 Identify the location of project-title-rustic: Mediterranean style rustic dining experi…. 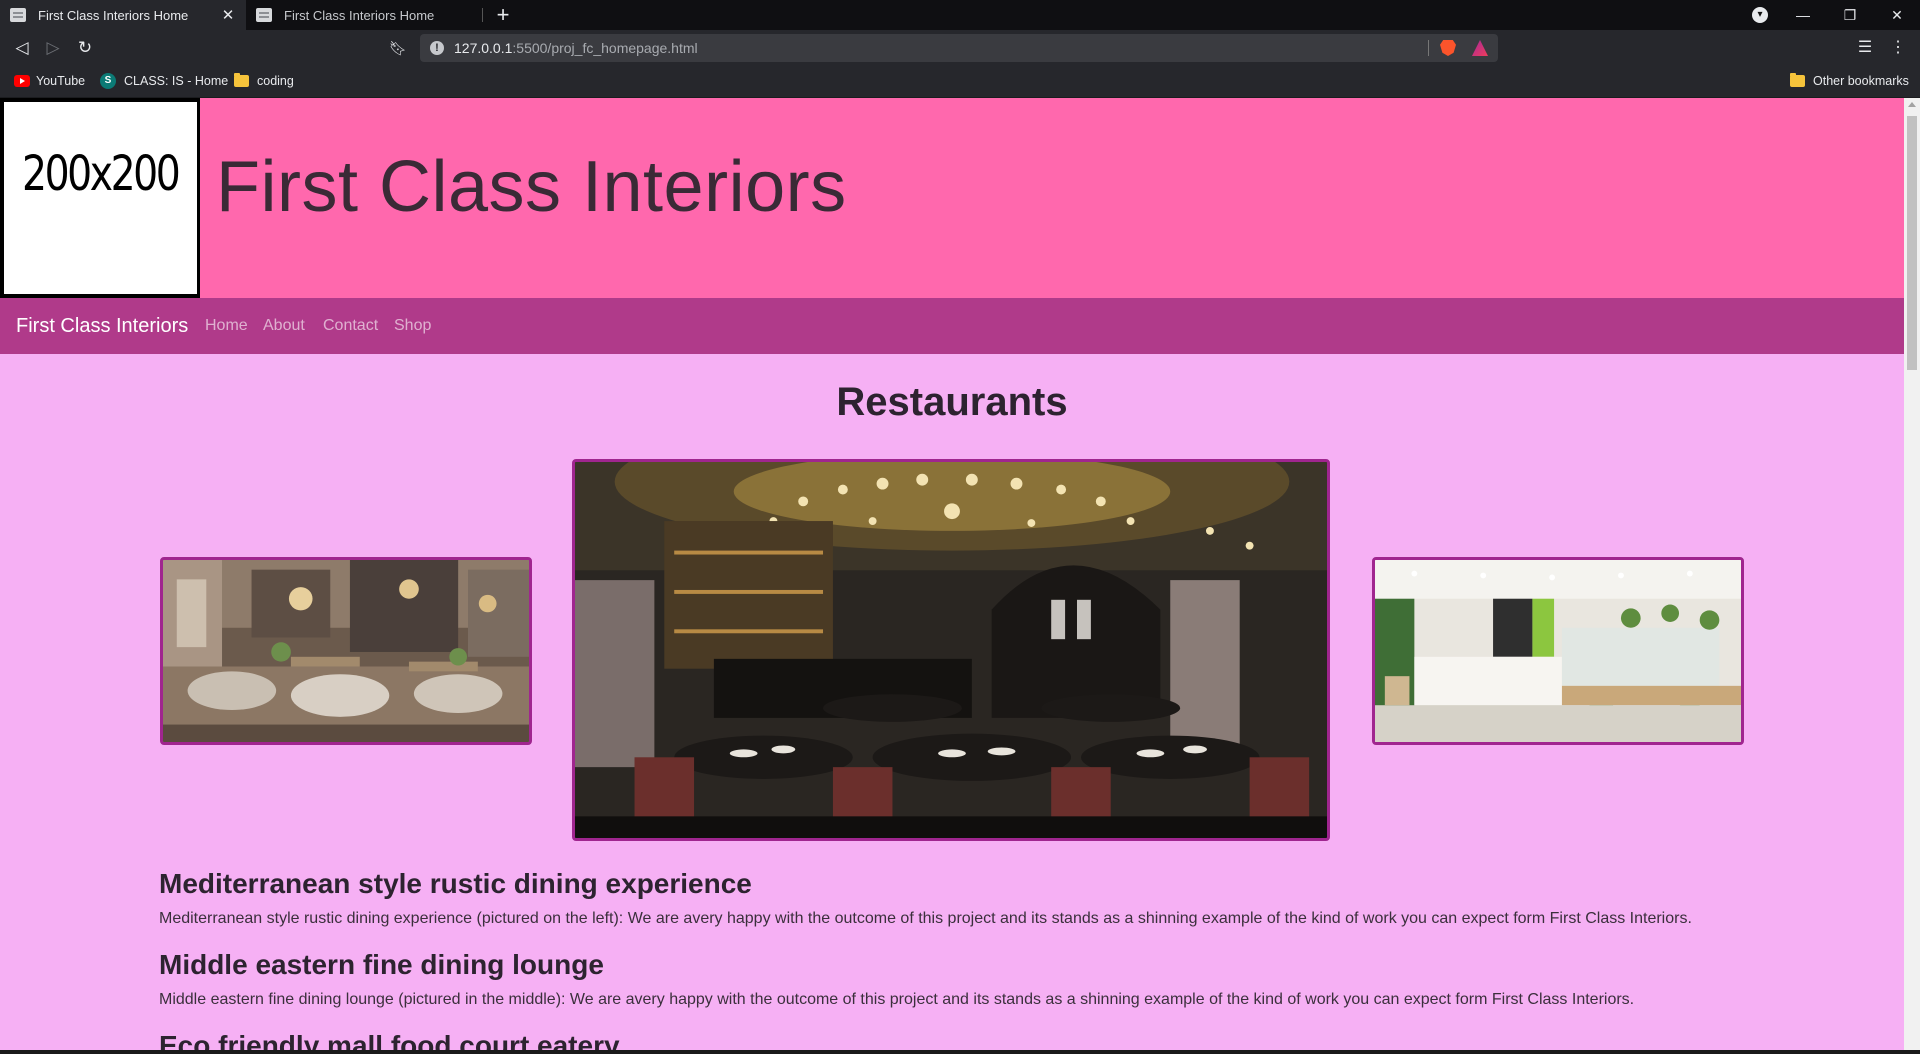
(455, 883).